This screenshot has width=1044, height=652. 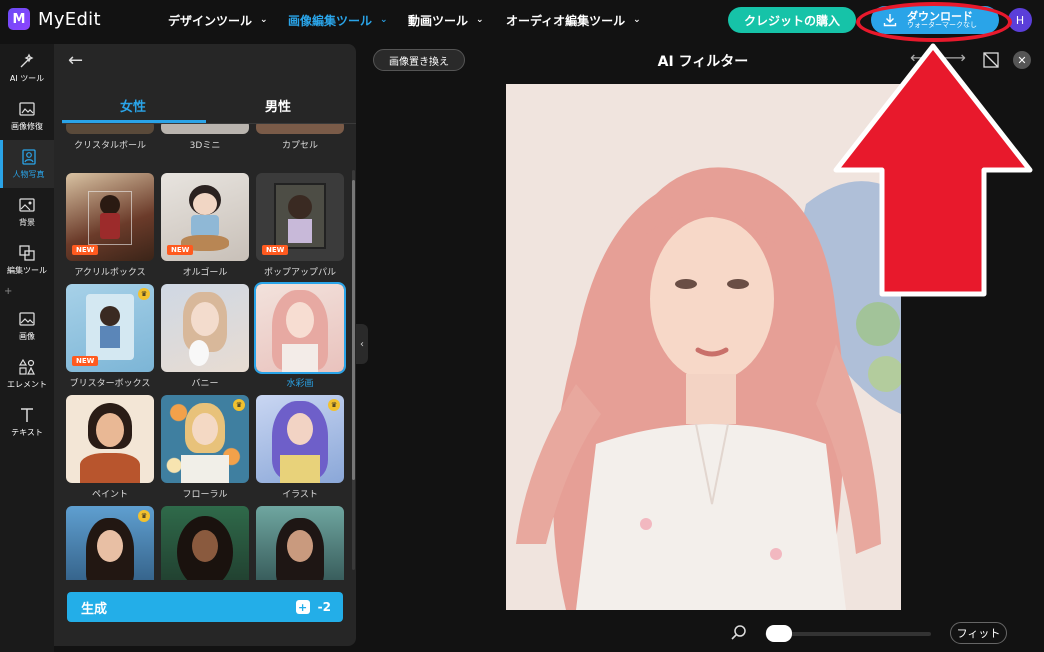 I want to click on fit-button: フィット, so click(x=978, y=633).